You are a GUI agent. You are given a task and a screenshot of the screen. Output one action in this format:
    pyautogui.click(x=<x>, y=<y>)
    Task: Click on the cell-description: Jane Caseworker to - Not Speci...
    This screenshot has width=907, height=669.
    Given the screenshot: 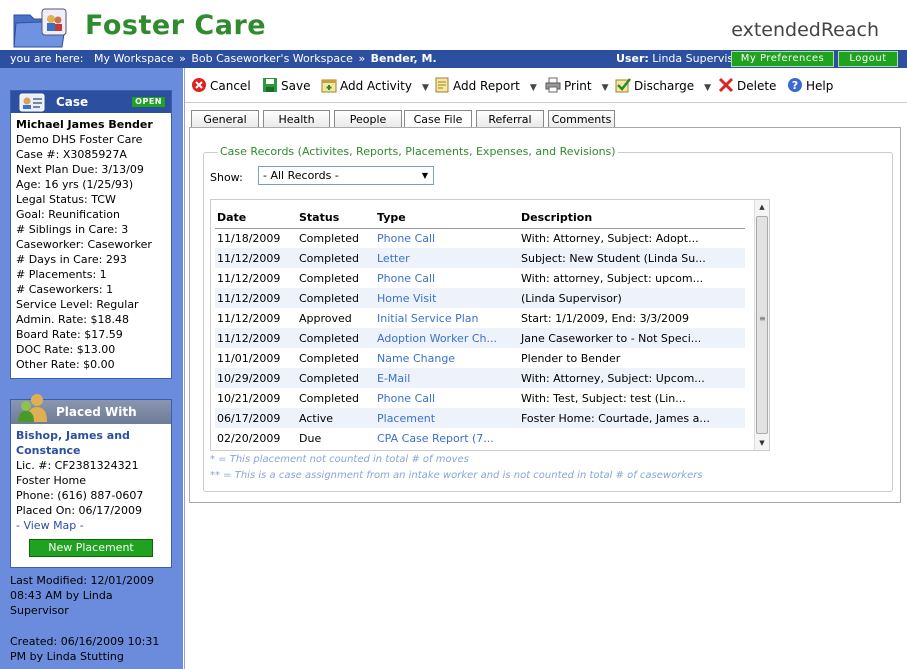 What is the action you would take?
    pyautogui.click(x=632, y=338)
    